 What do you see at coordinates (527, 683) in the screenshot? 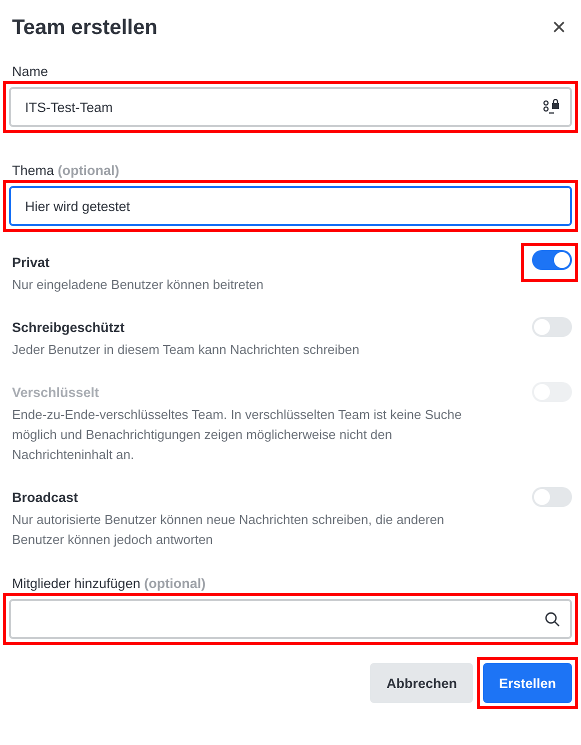
I see `create-button: Erstellen` at bounding box center [527, 683].